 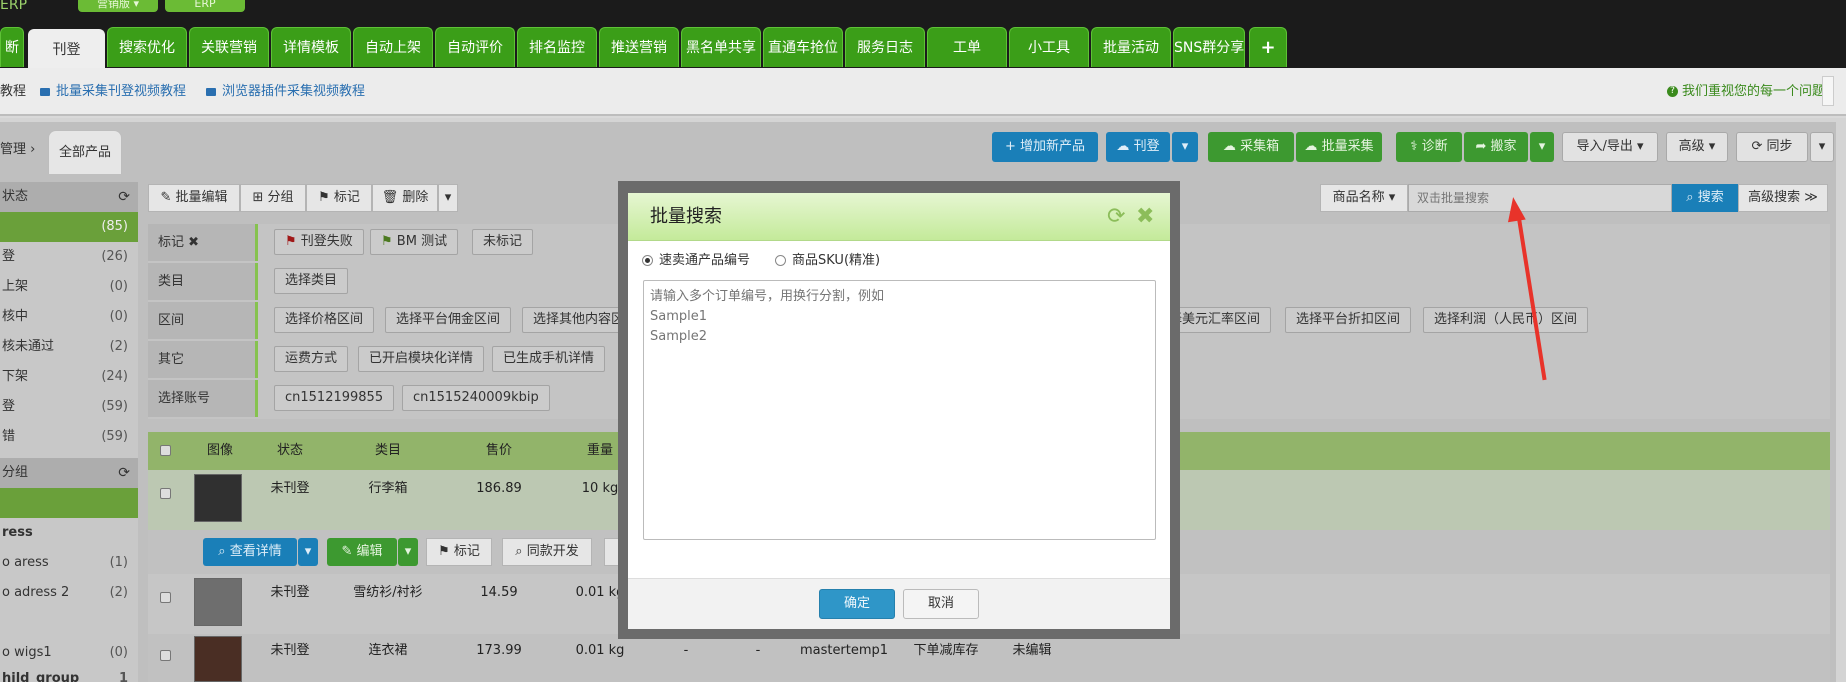 What do you see at coordinates (69, 317) in the screenshot?
I see `status-item: 核中 (0)` at bounding box center [69, 317].